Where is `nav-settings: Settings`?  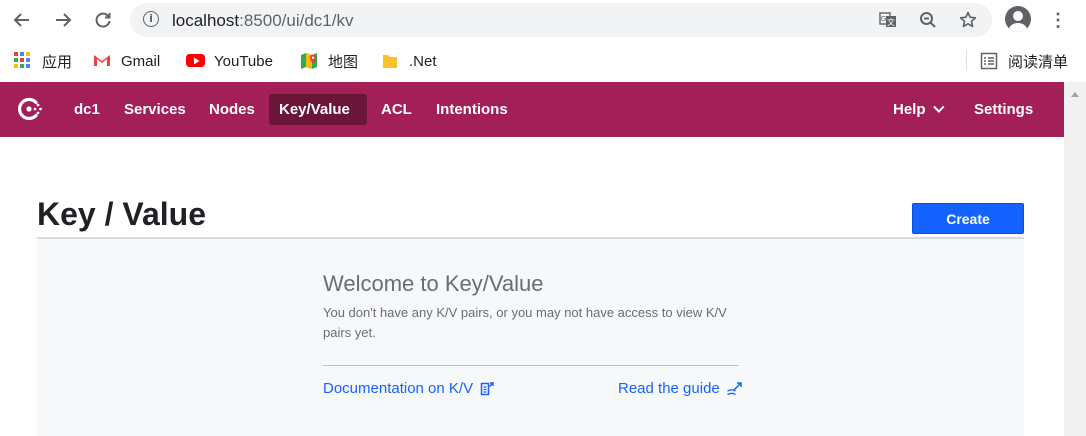 nav-settings: Settings is located at coordinates (1003, 109).